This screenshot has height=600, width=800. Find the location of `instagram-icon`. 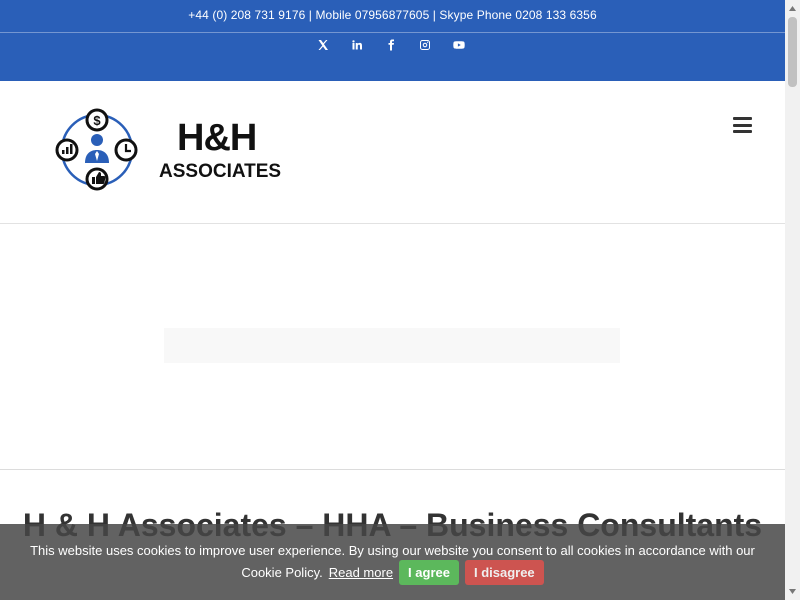

instagram-icon is located at coordinates (425, 45).